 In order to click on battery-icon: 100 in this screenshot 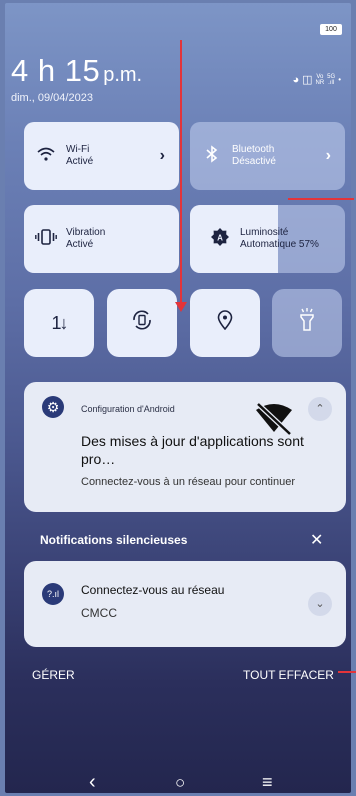, I will do `click(331, 29)`.